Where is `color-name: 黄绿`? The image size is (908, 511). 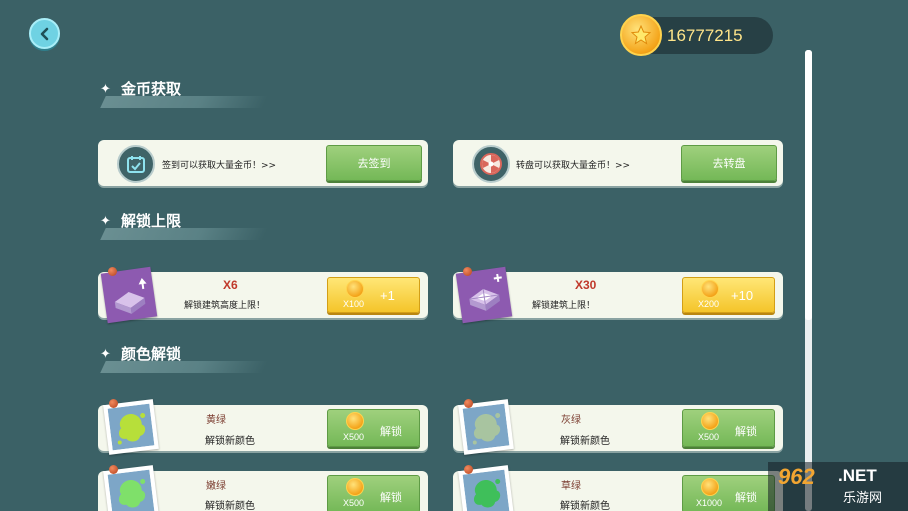 color-name: 黄绿 is located at coordinates (216, 420).